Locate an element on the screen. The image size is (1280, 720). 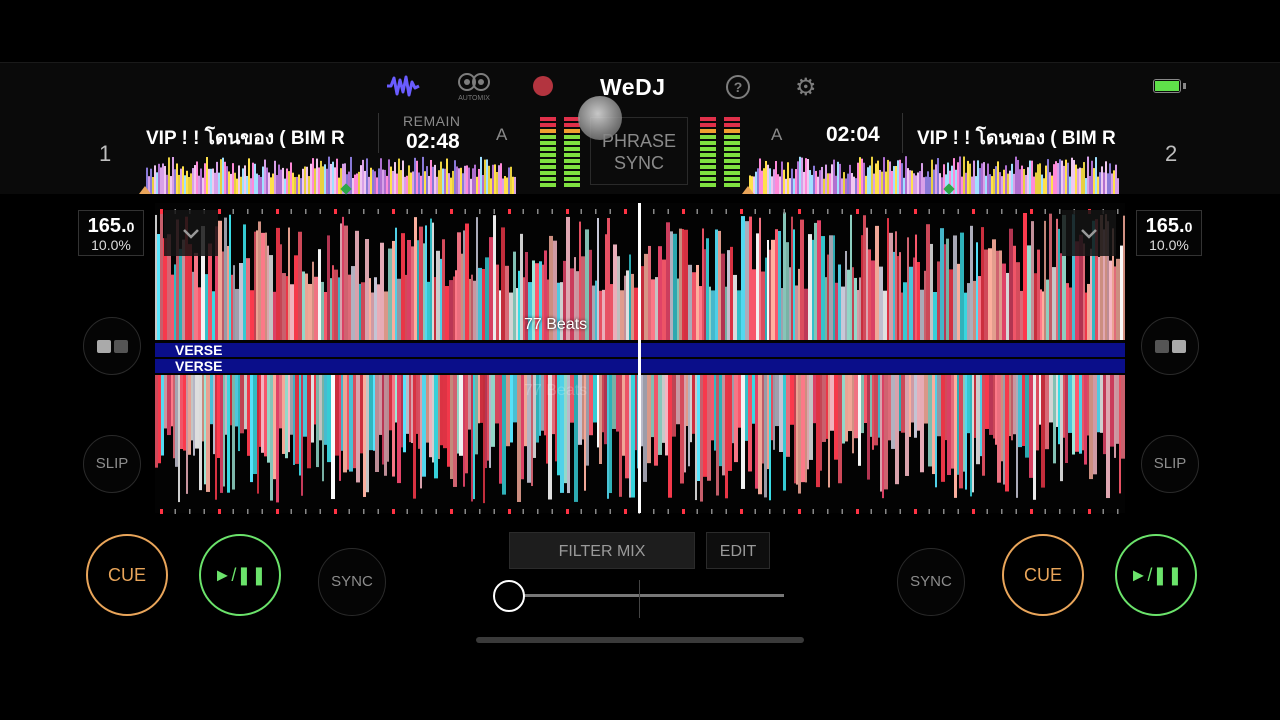
edit-button: EDIT is located at coordinates (738, 550).